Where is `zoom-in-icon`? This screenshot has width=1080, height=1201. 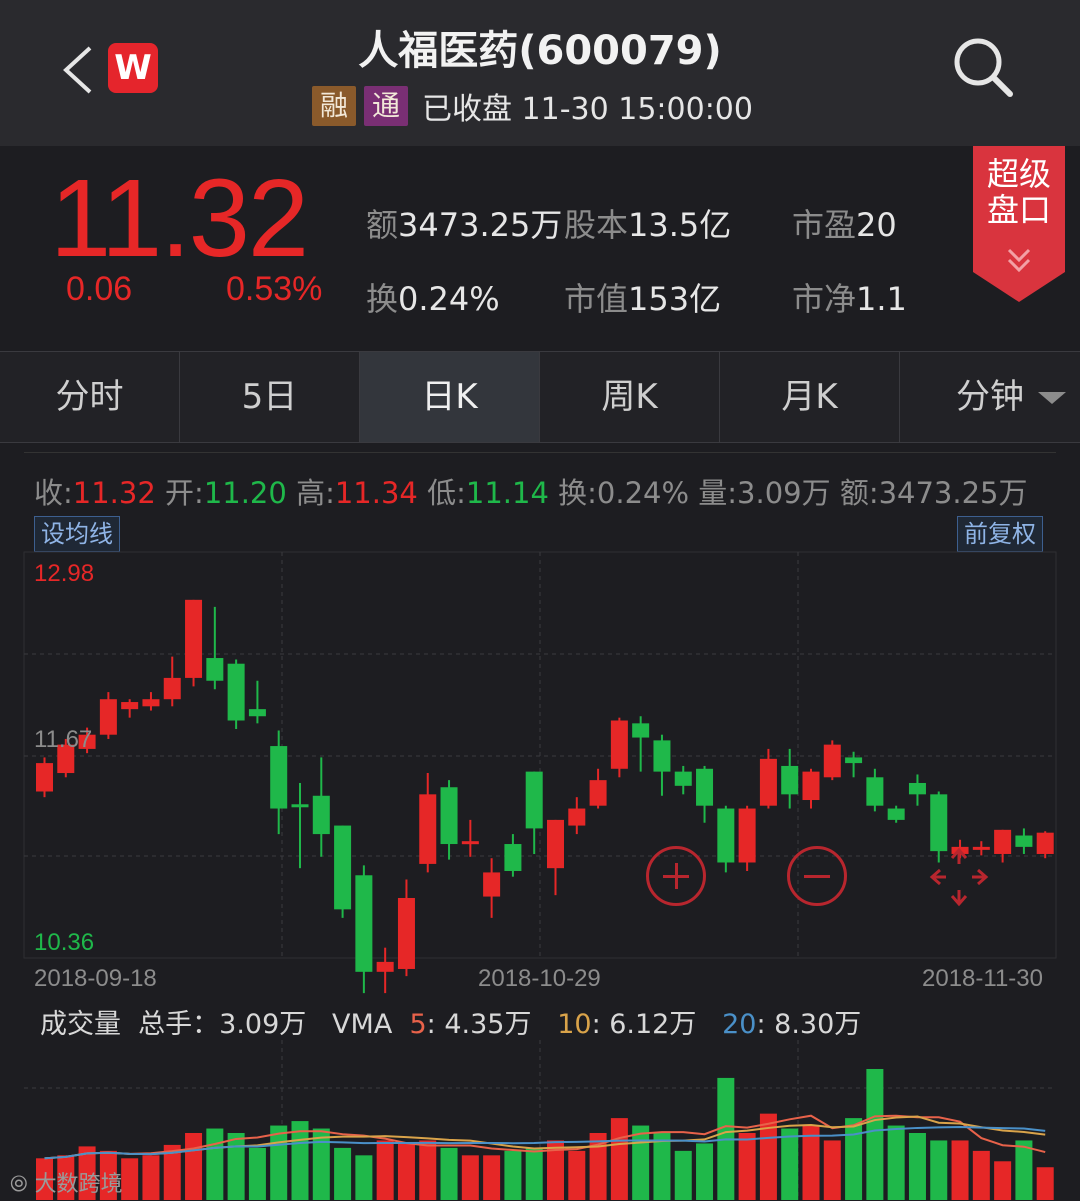 zoom-in-icon is located at coordinates (676, 876).